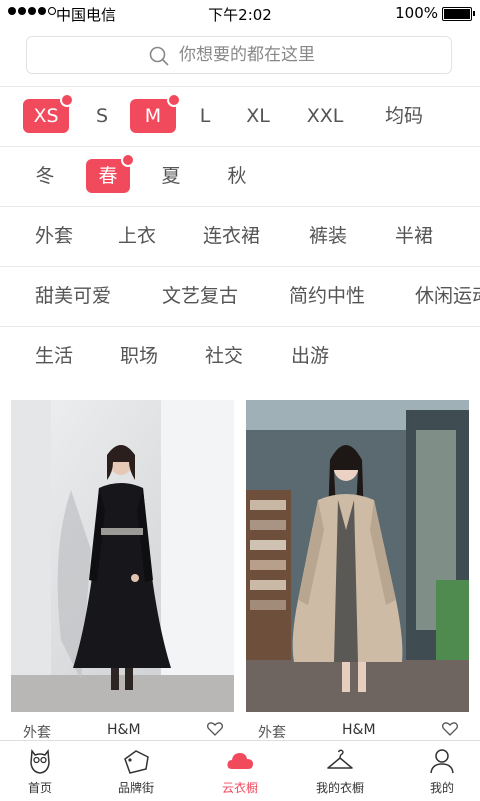  I want to click on tab-brand-street: 品牌街, so click(136, 771).